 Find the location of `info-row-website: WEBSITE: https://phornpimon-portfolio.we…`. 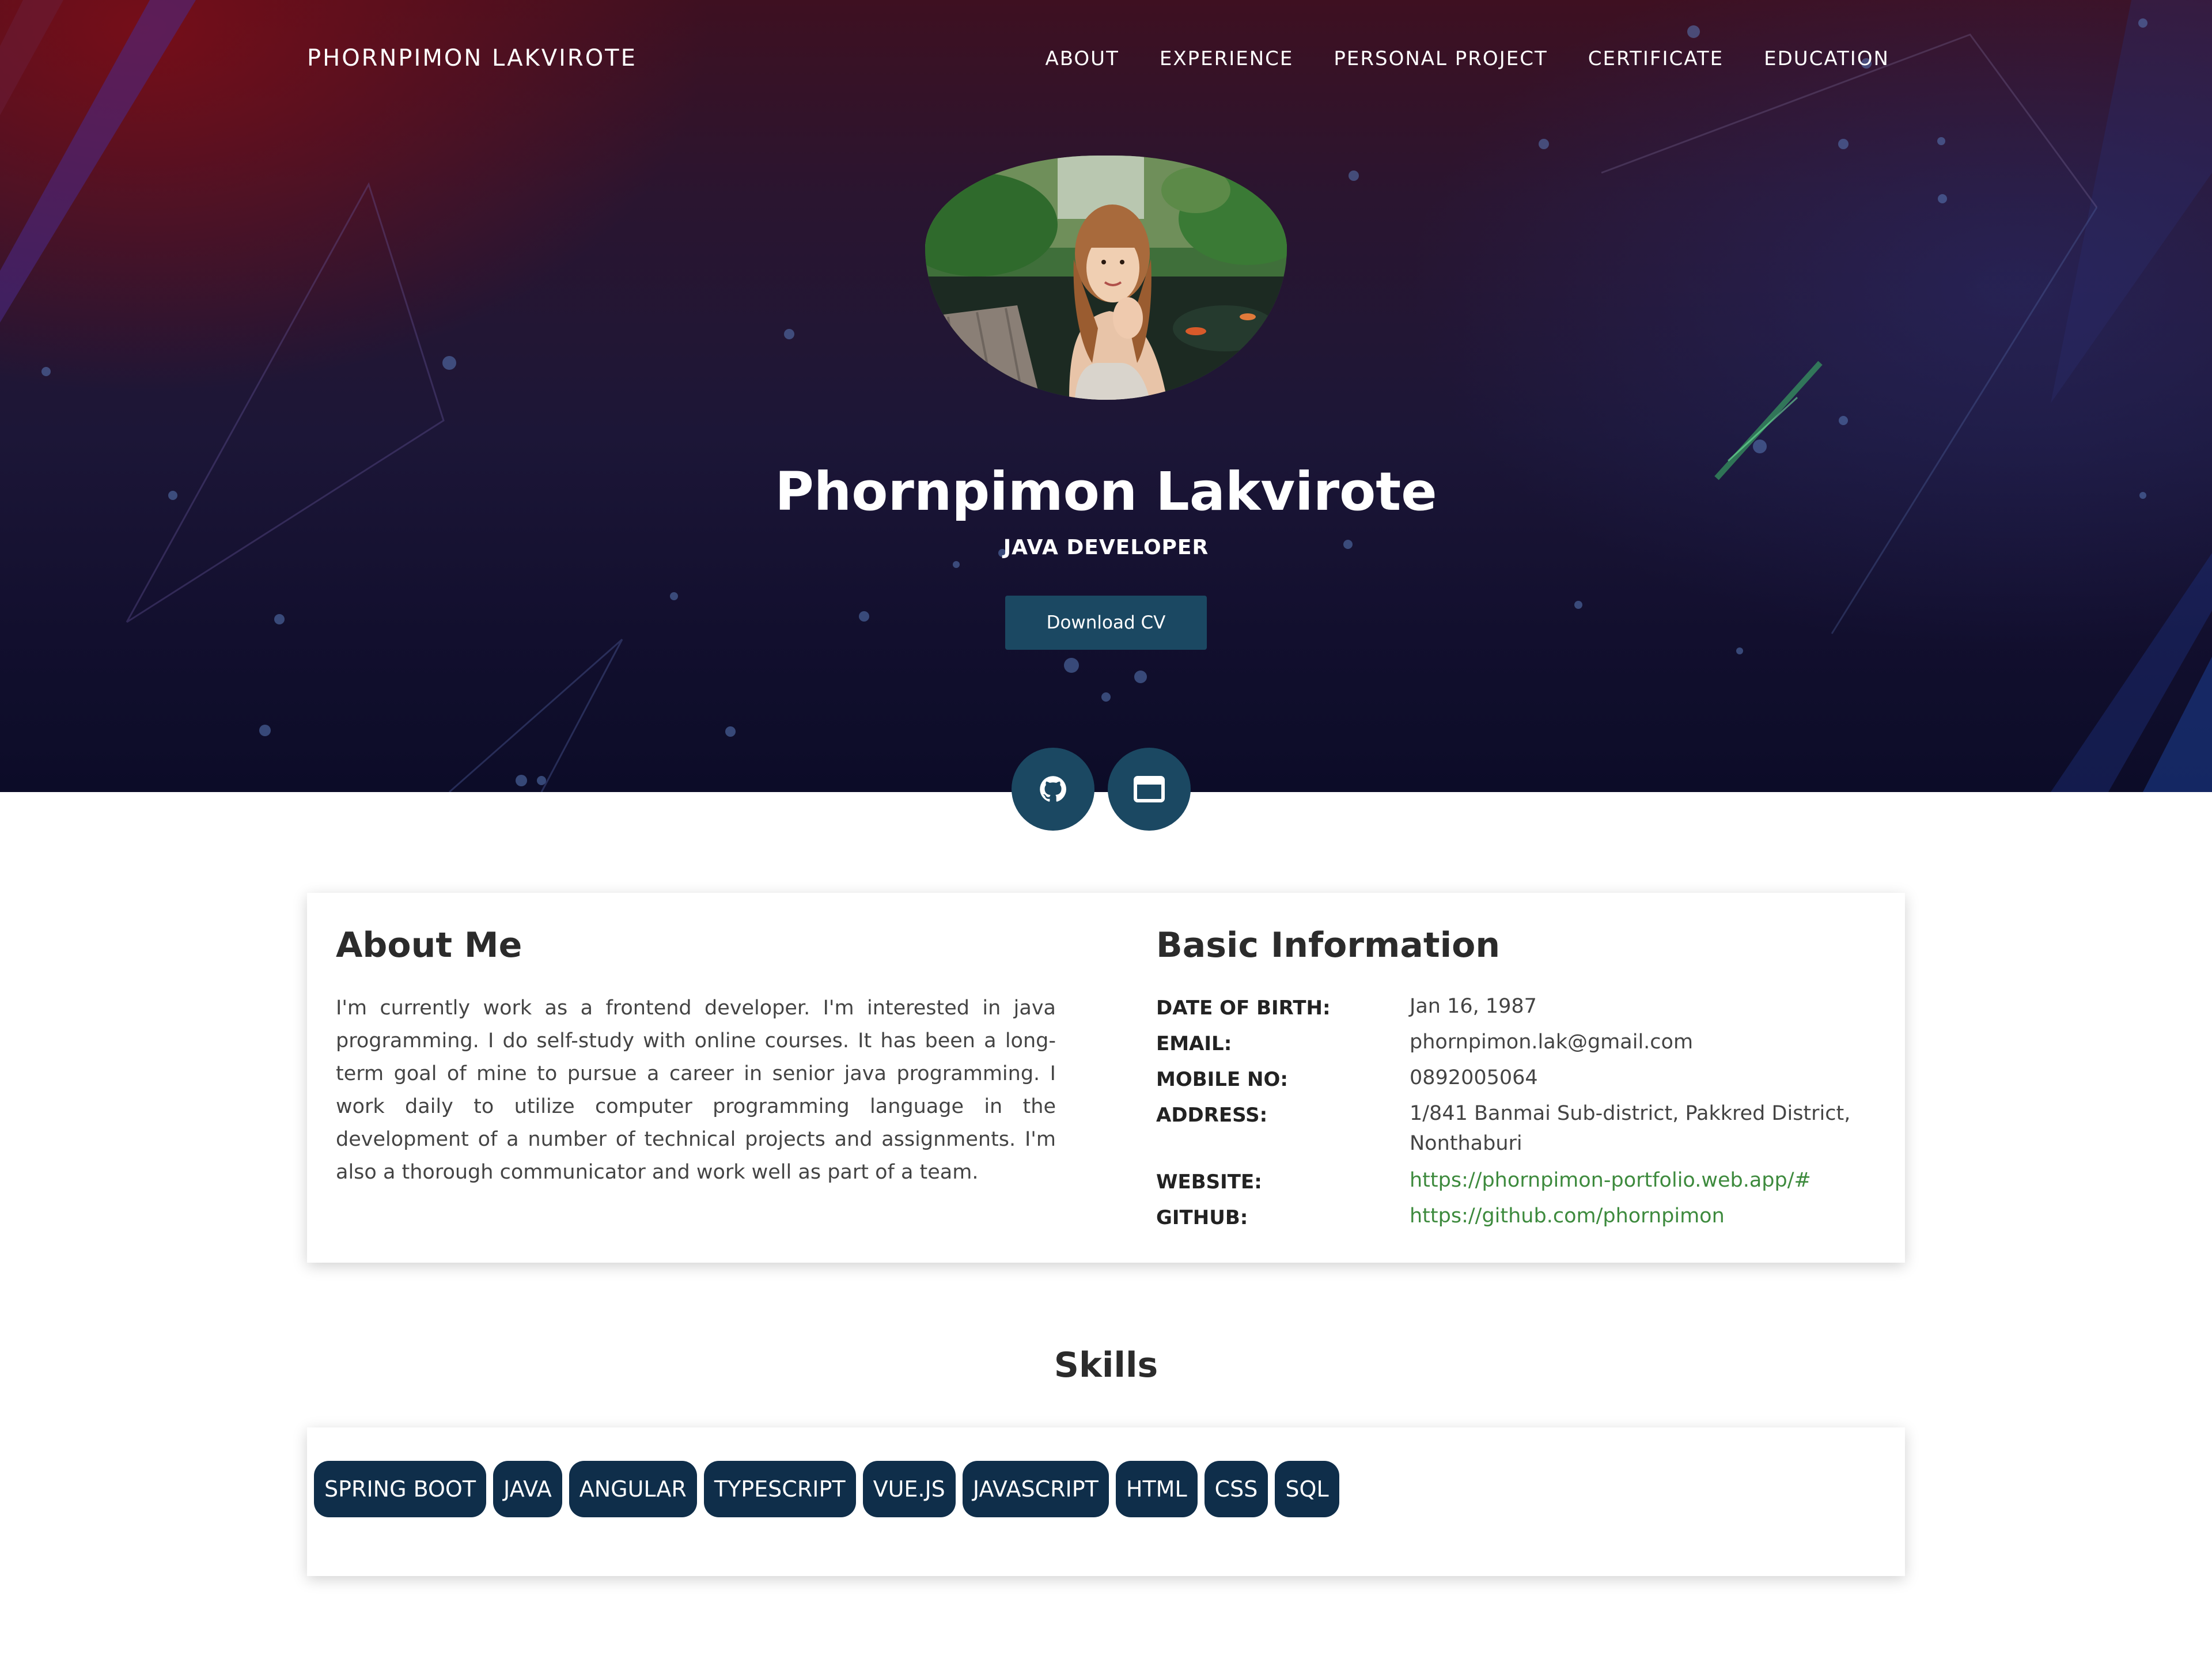

info-row-website: WEBSITE: https://phornpimon-portfolio.we… is located at coordinates (1513, 1182).